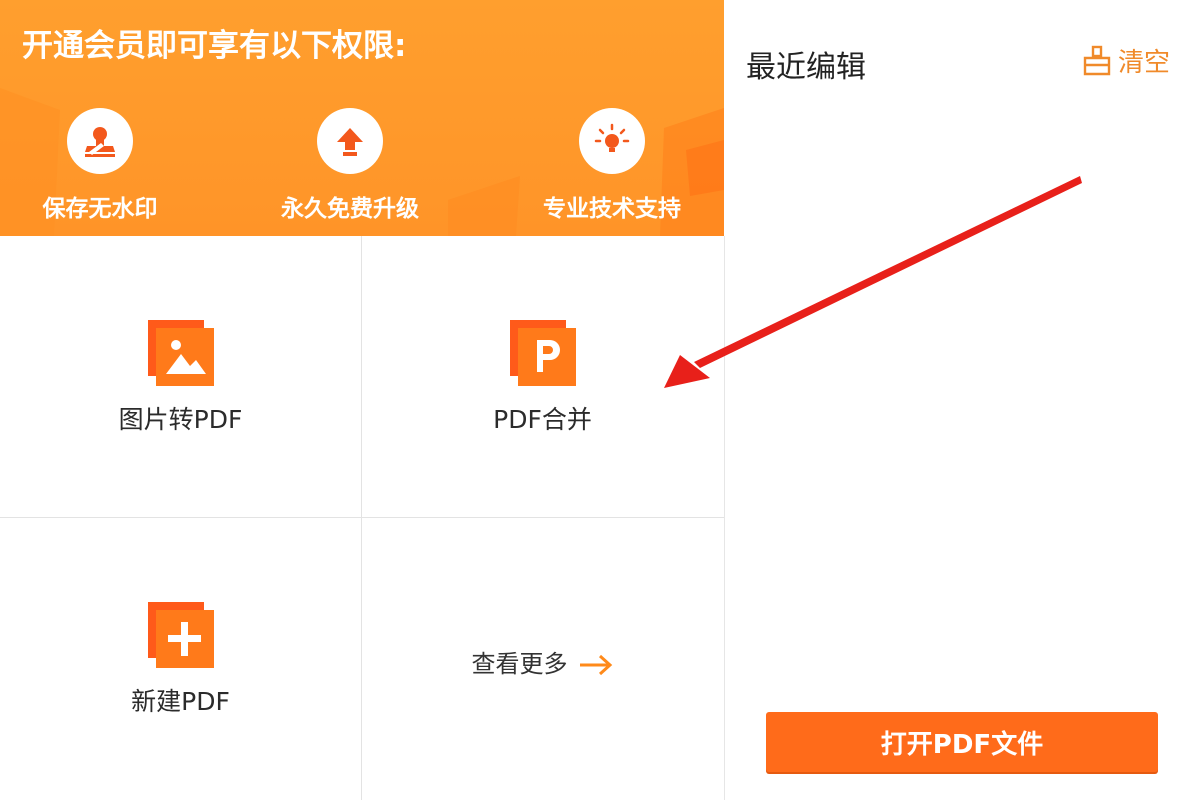 The width and height of the screenshot is (1200, 800). I want to click on recent-edits-title: 最近编辑, so click(806, 67).